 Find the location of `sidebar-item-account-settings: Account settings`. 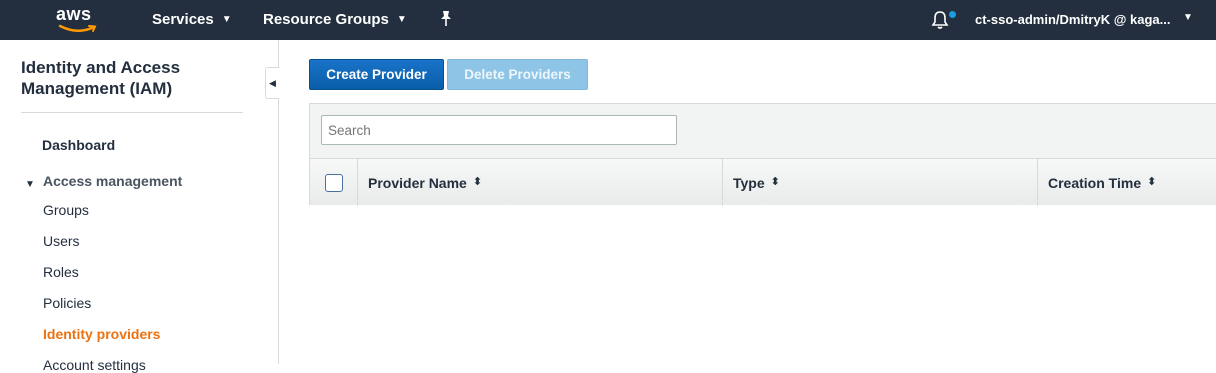

sidebar-item-account-settings: Account settings is located at coordinates (94, 365).